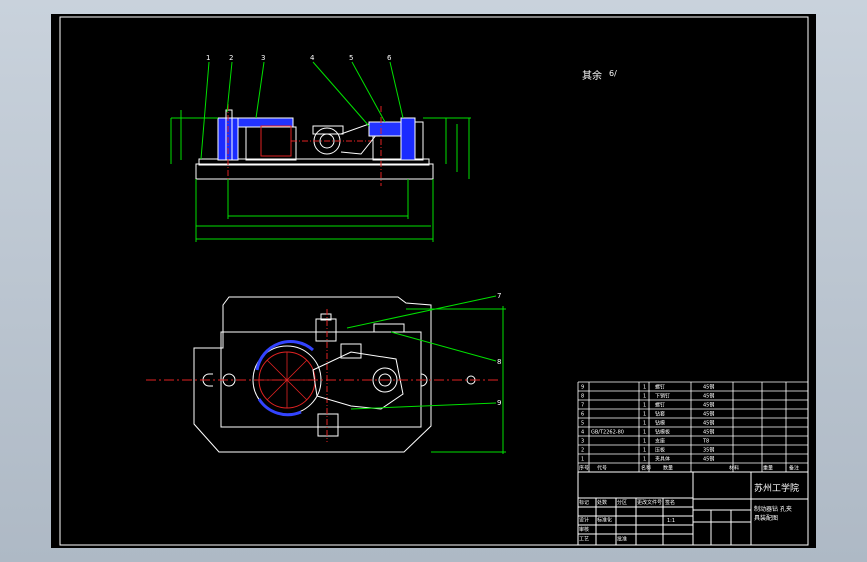 The image size is (867, 562). Describe the element at coordinates (582, 451) in the screenshot. I see `bom-row-no: 2` at that location.